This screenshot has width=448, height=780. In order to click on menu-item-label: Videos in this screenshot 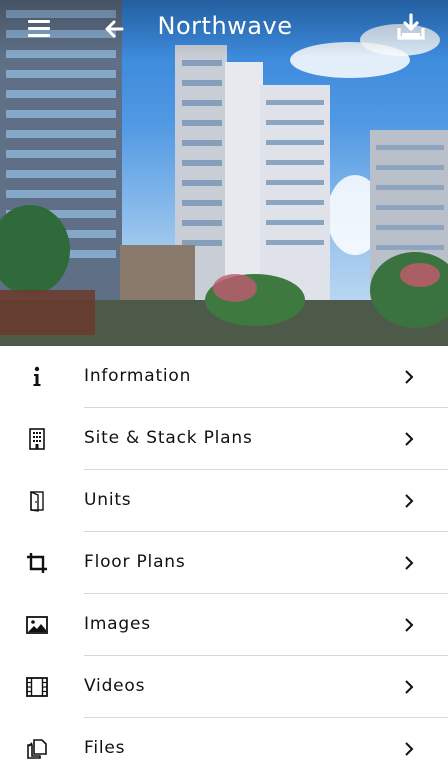, I will do `click(115, 686)`.